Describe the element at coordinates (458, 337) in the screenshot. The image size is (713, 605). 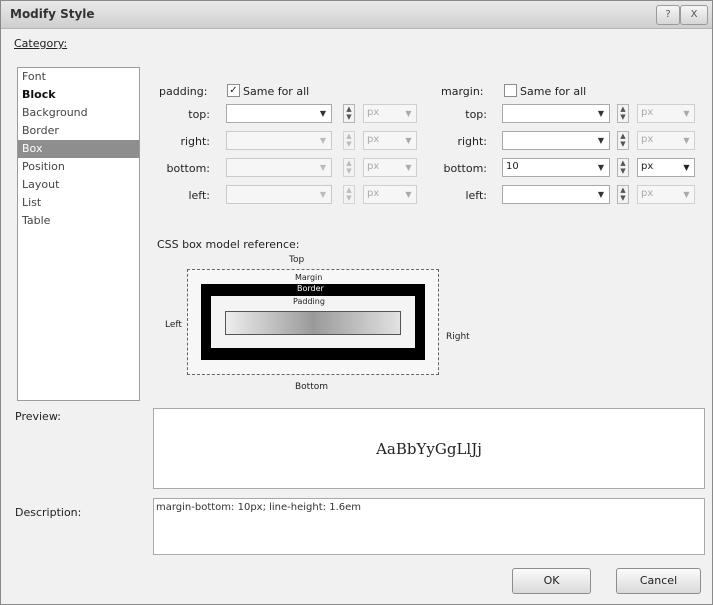
I see `box-model-right-label: Right` at that location.